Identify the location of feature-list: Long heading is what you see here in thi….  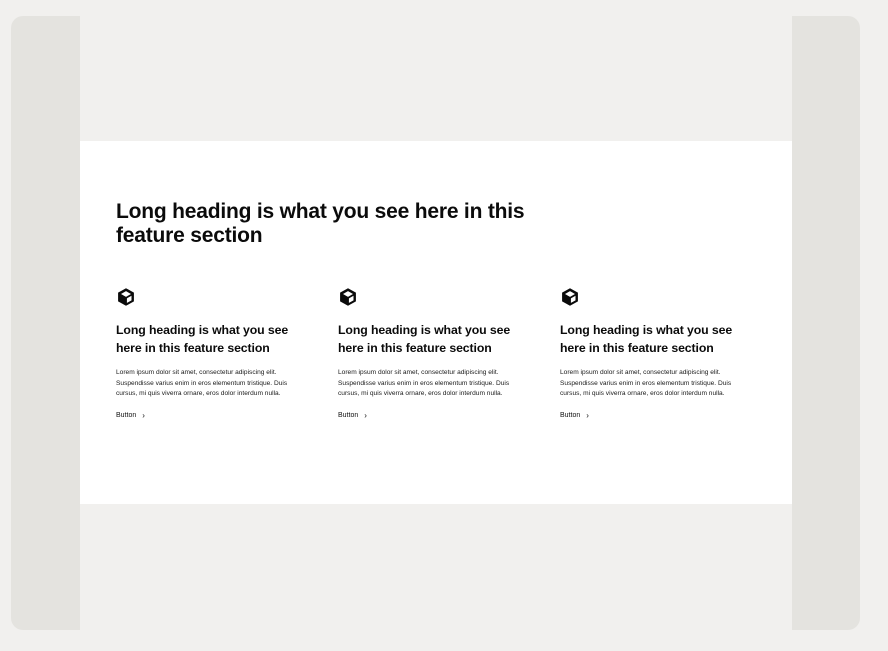
(436, 354).